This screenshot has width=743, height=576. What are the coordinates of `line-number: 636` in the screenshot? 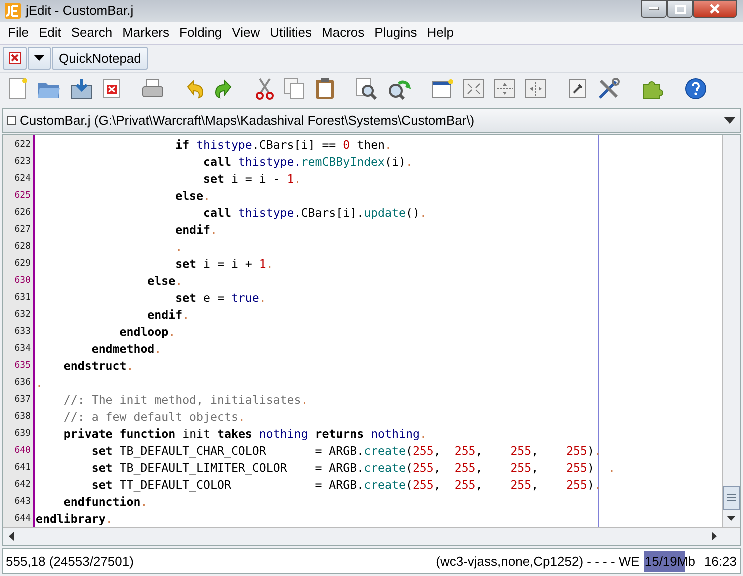 It's located at (23, 383).